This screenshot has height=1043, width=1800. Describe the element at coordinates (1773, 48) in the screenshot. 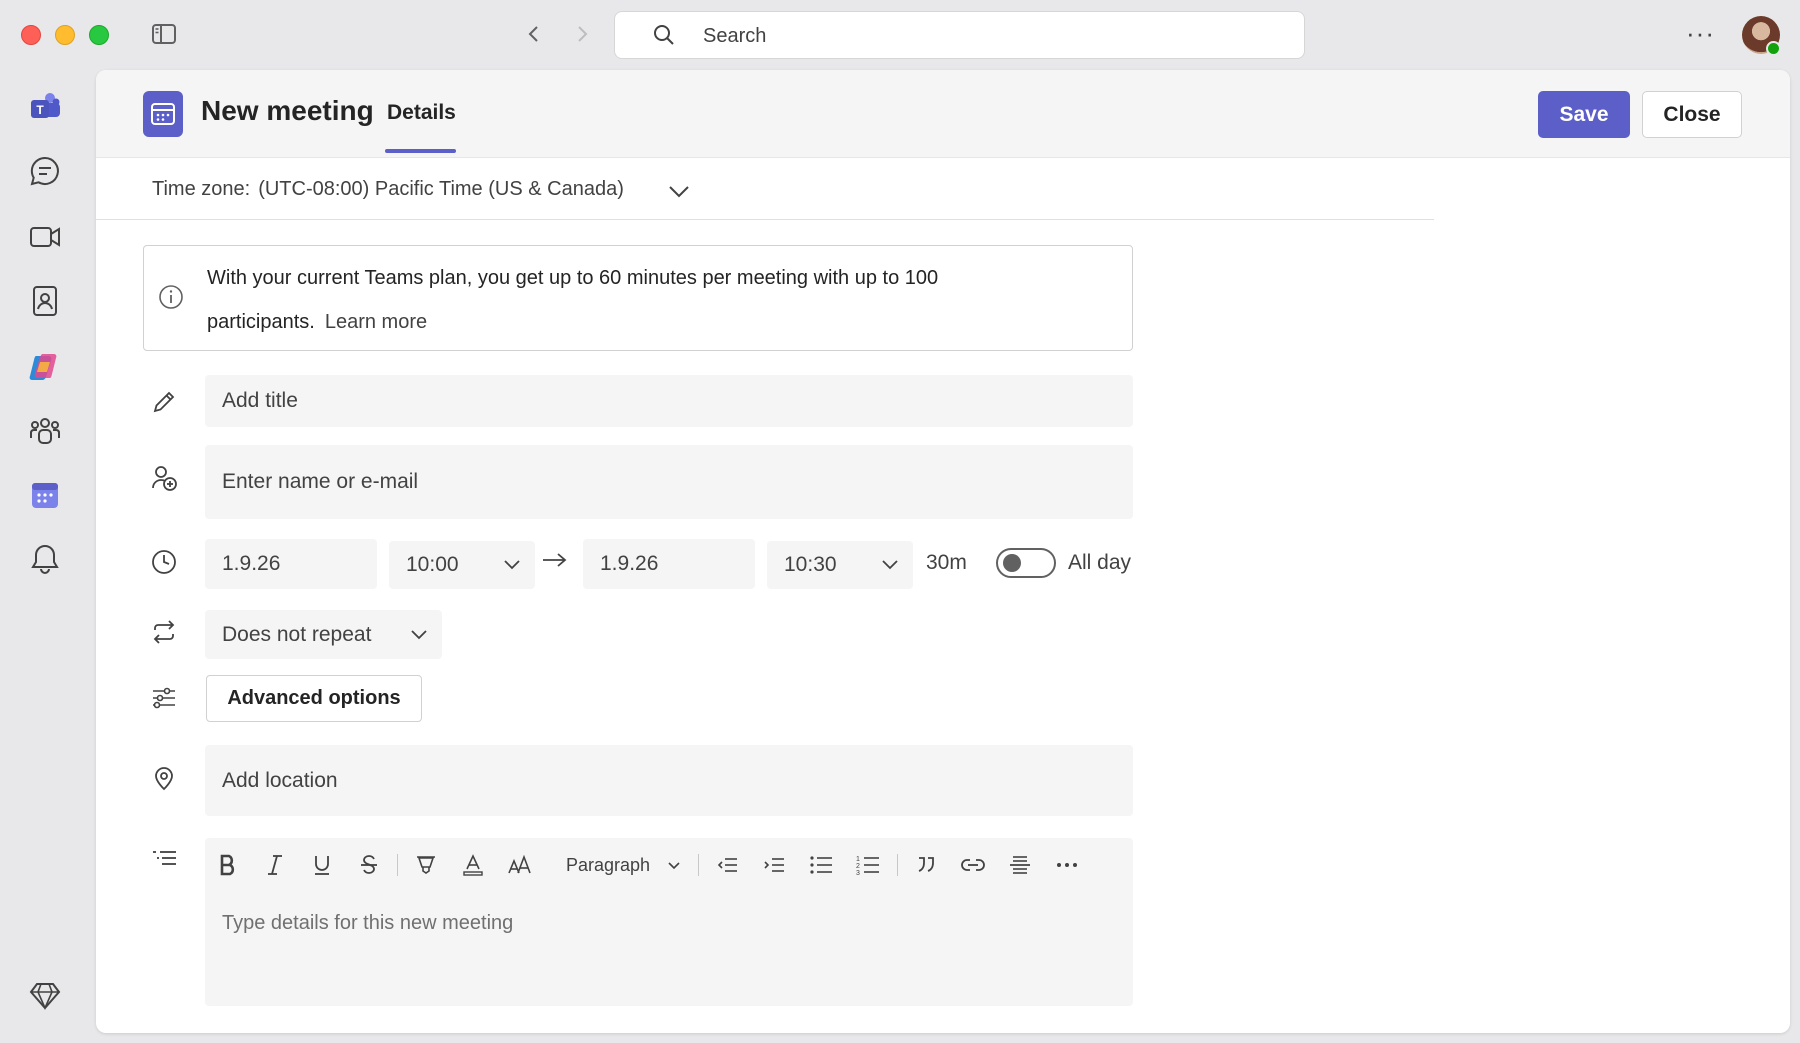

I see `presence-available-icon` at that location.